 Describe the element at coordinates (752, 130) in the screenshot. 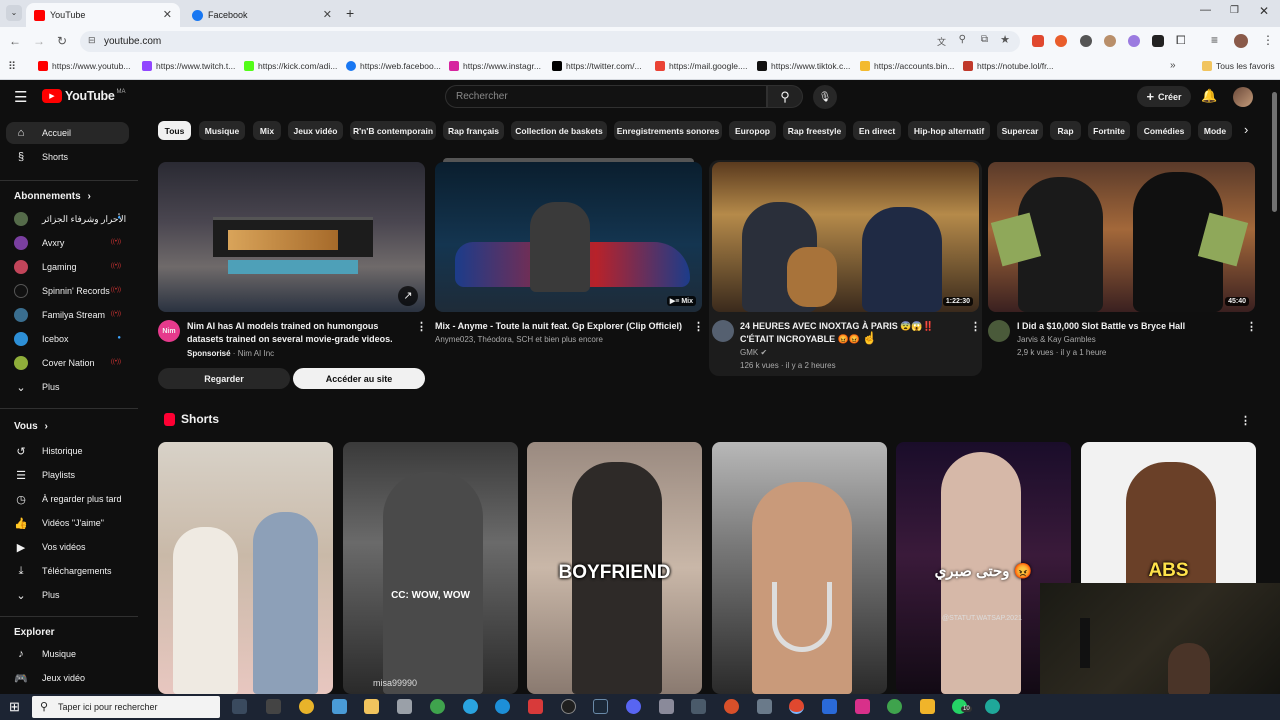

I see `chip: Europop` at that location.